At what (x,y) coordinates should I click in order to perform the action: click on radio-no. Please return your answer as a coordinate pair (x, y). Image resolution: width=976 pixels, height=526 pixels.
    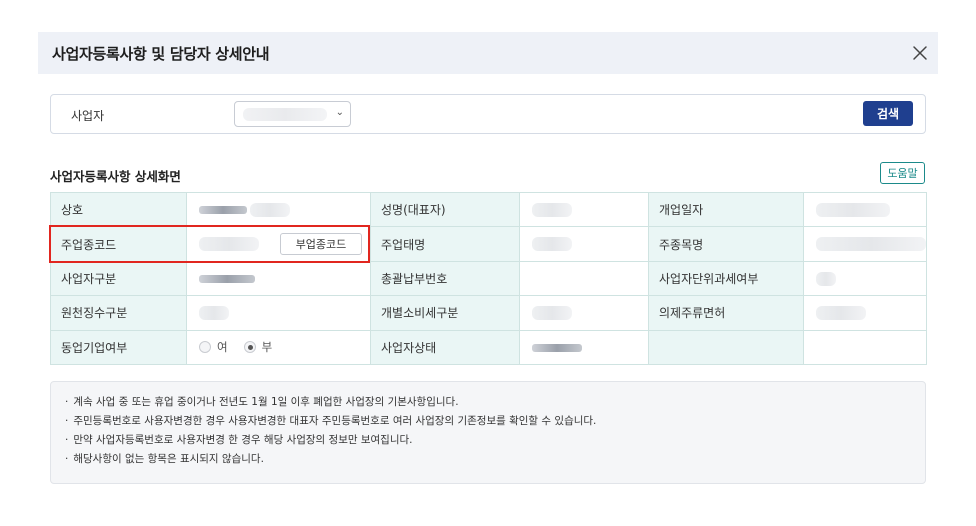
    Looking at the image, I should click on (249, 347).